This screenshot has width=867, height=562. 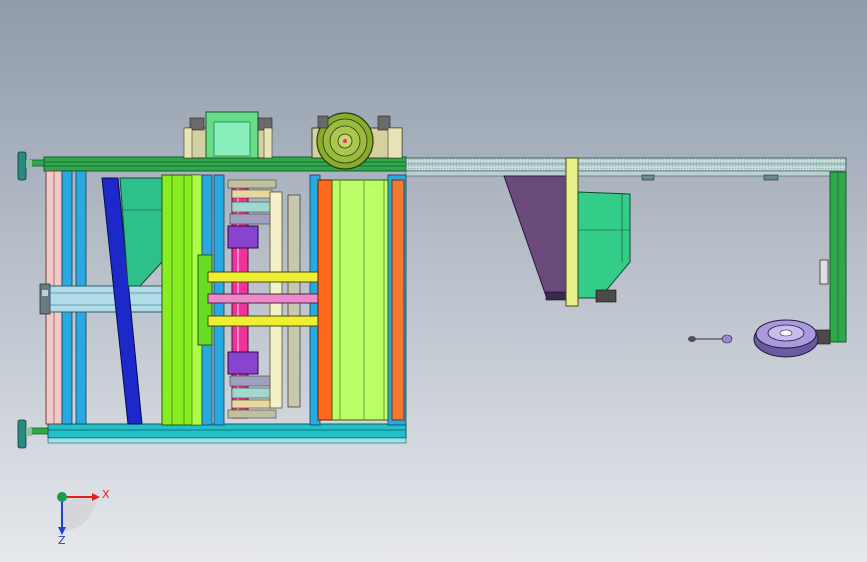 I want to click on beam-bracket-right, so click(x=771, y=177).